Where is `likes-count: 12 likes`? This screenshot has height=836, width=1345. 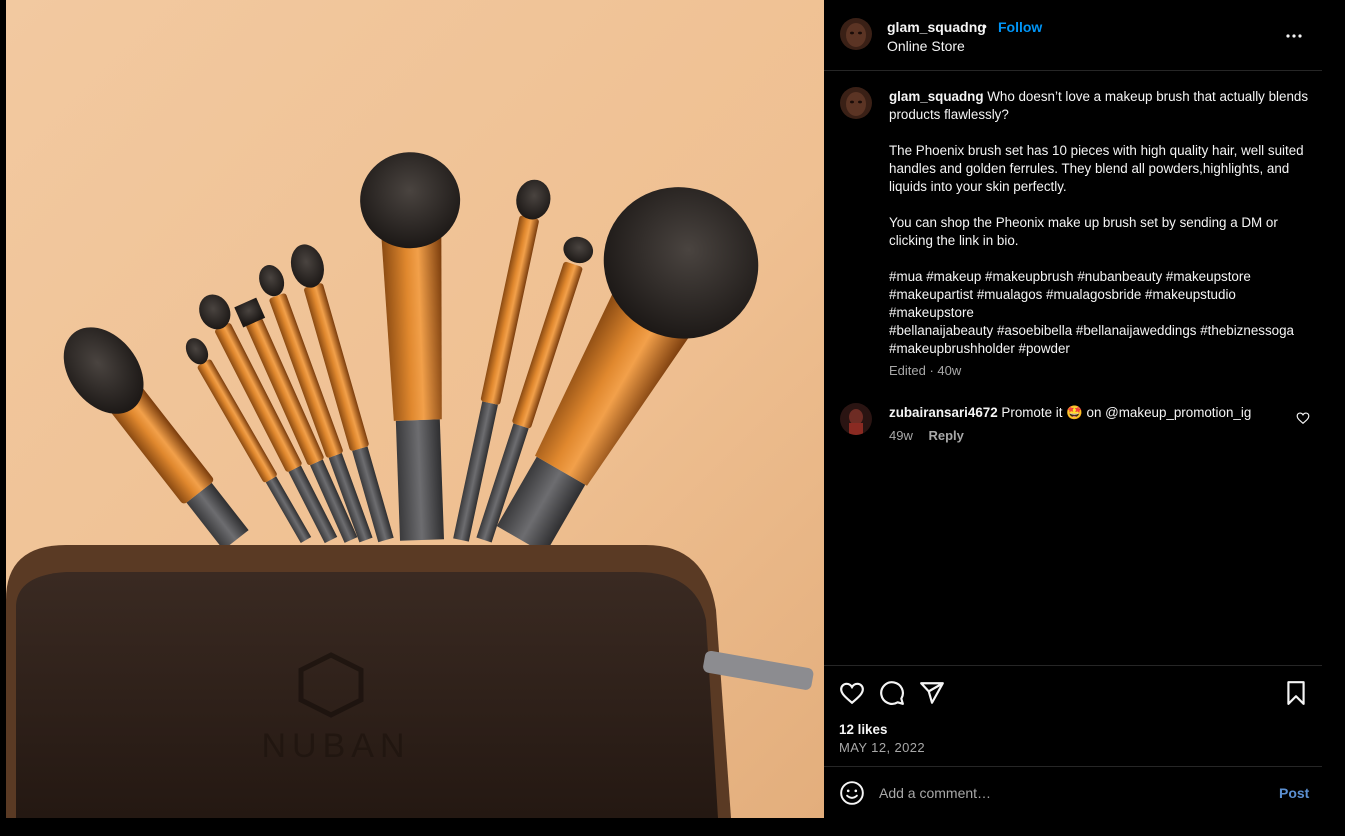
likes-count: 12 likes is located at coordinates (863, 729).